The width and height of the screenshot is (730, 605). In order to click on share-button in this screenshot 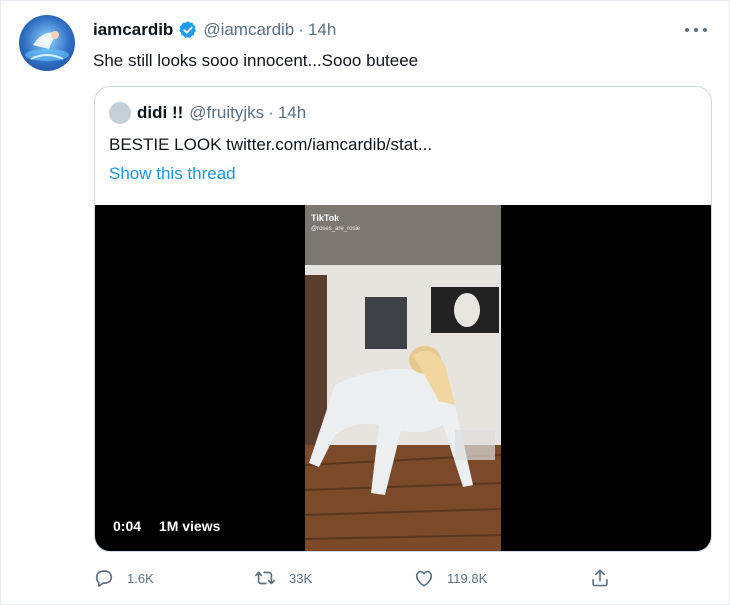, I will do `click(606, 578)`.